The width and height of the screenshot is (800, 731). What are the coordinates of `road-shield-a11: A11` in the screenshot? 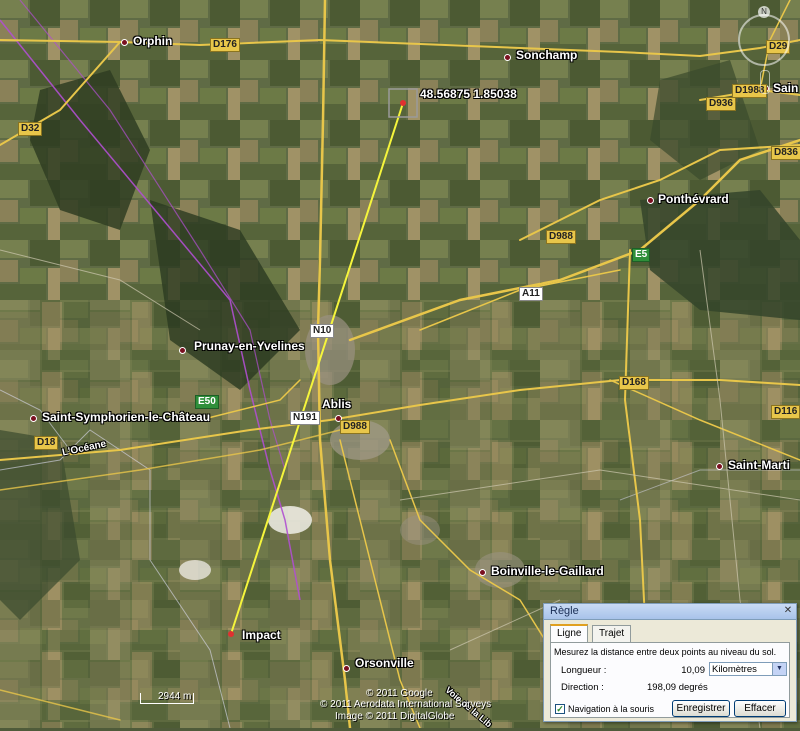 It's located at (531, 294).